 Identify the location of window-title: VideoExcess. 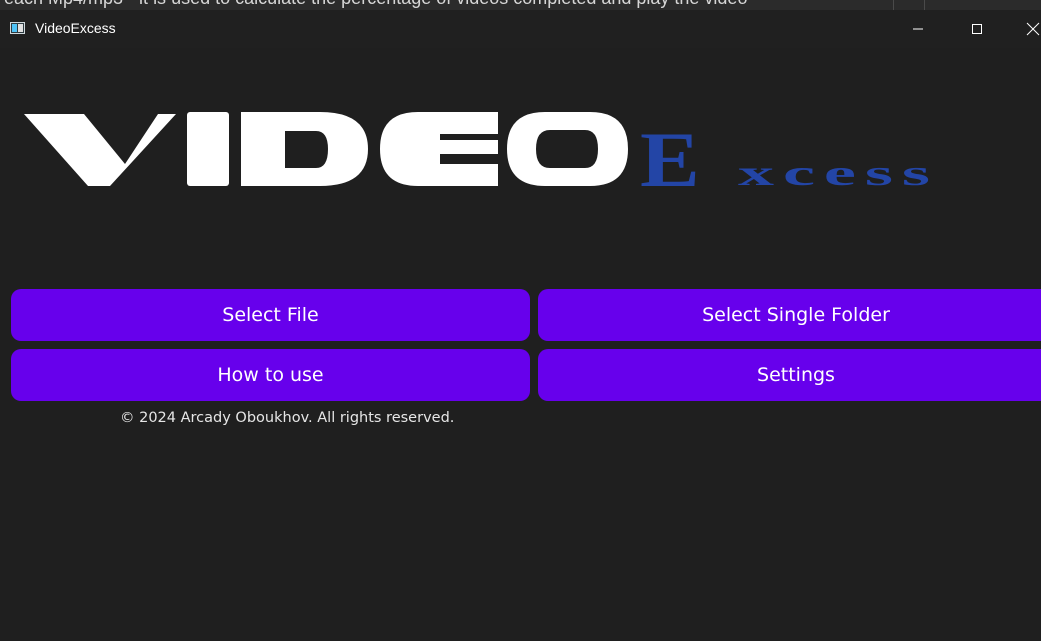
(75, 28).